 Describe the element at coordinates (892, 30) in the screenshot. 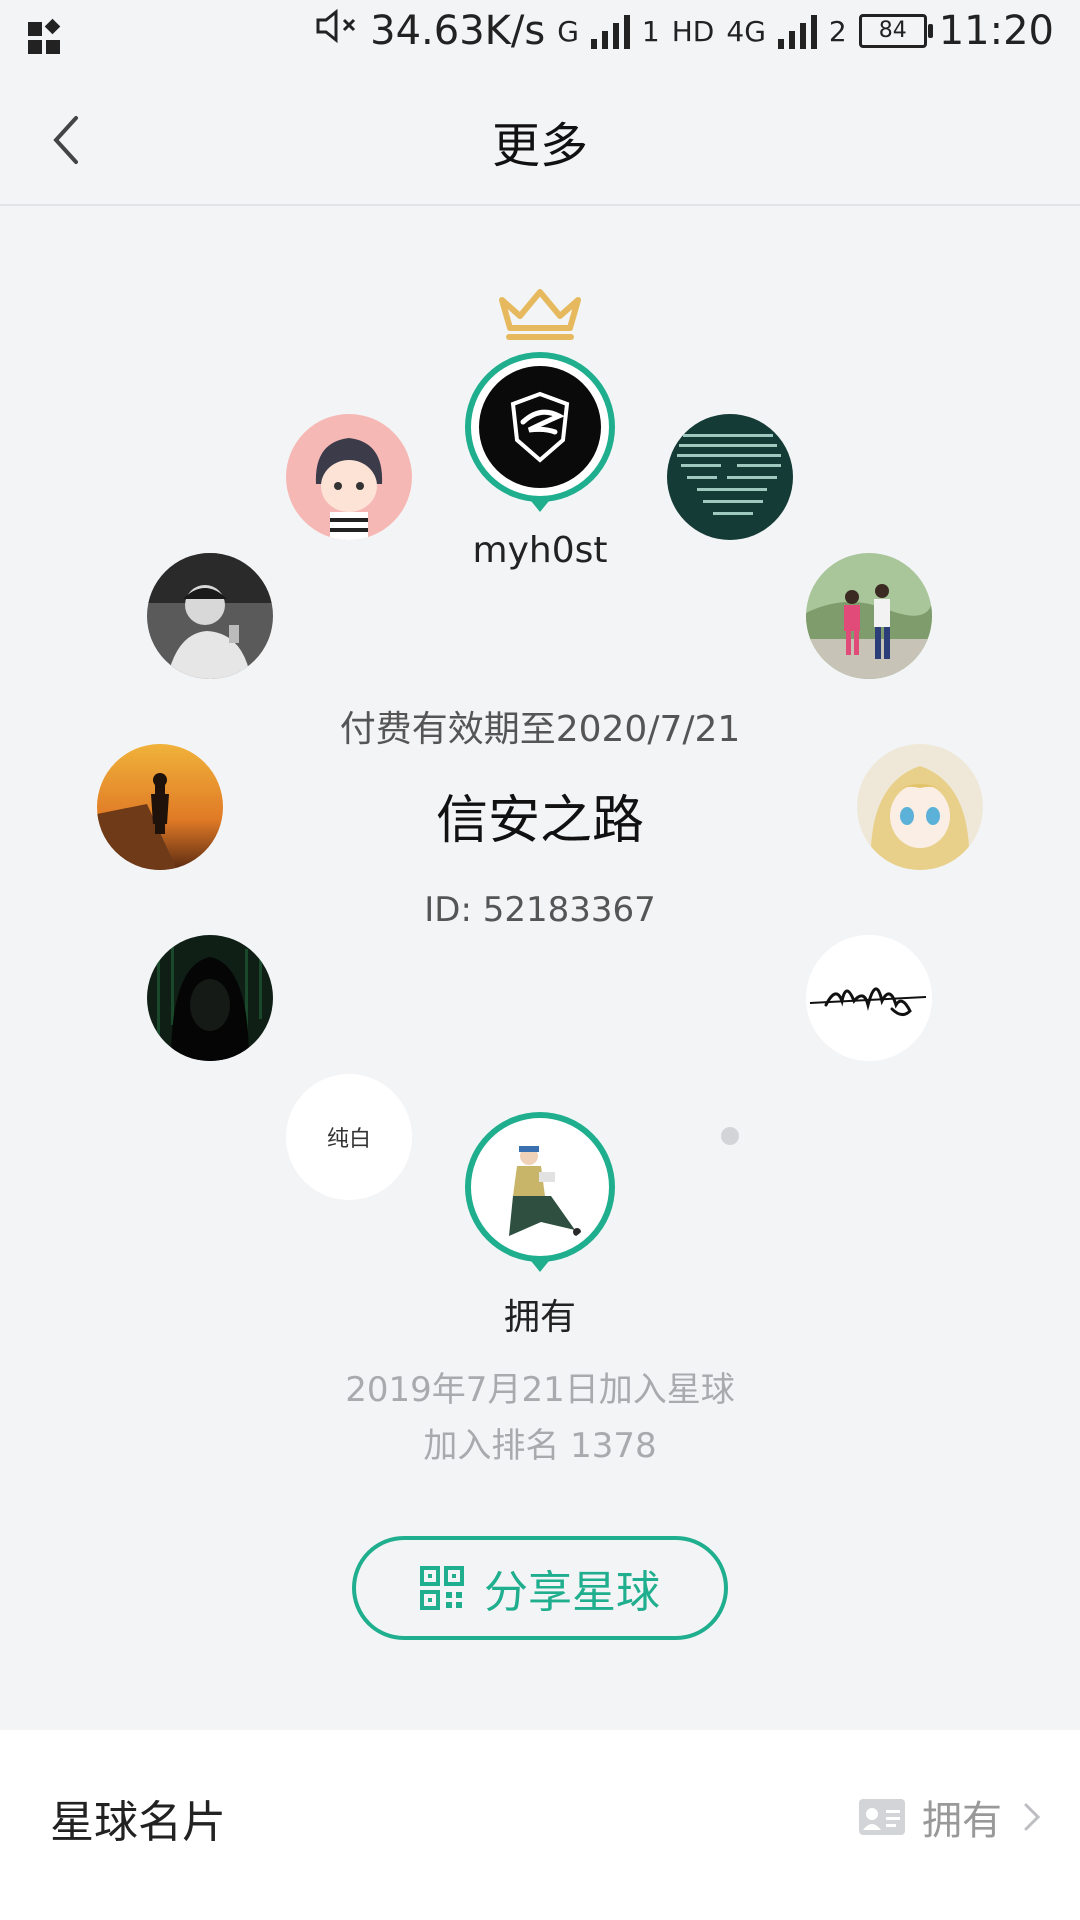

I see `battery-level: 84` at that location.